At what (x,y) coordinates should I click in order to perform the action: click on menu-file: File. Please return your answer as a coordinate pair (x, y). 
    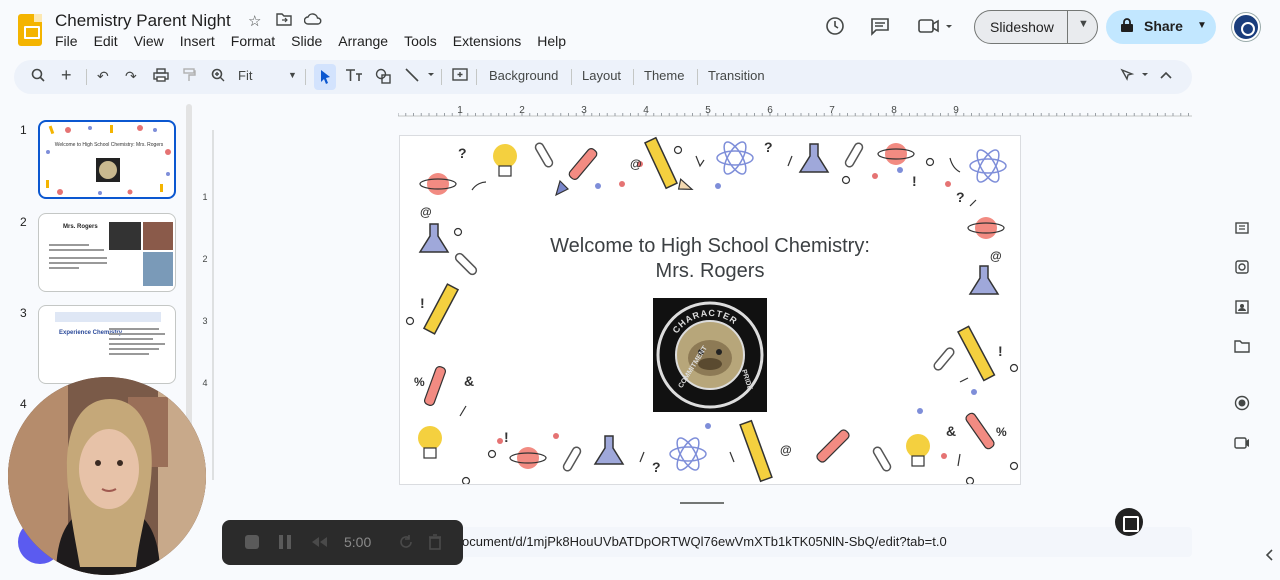
    Looking at the image, I should click on (70, 41).